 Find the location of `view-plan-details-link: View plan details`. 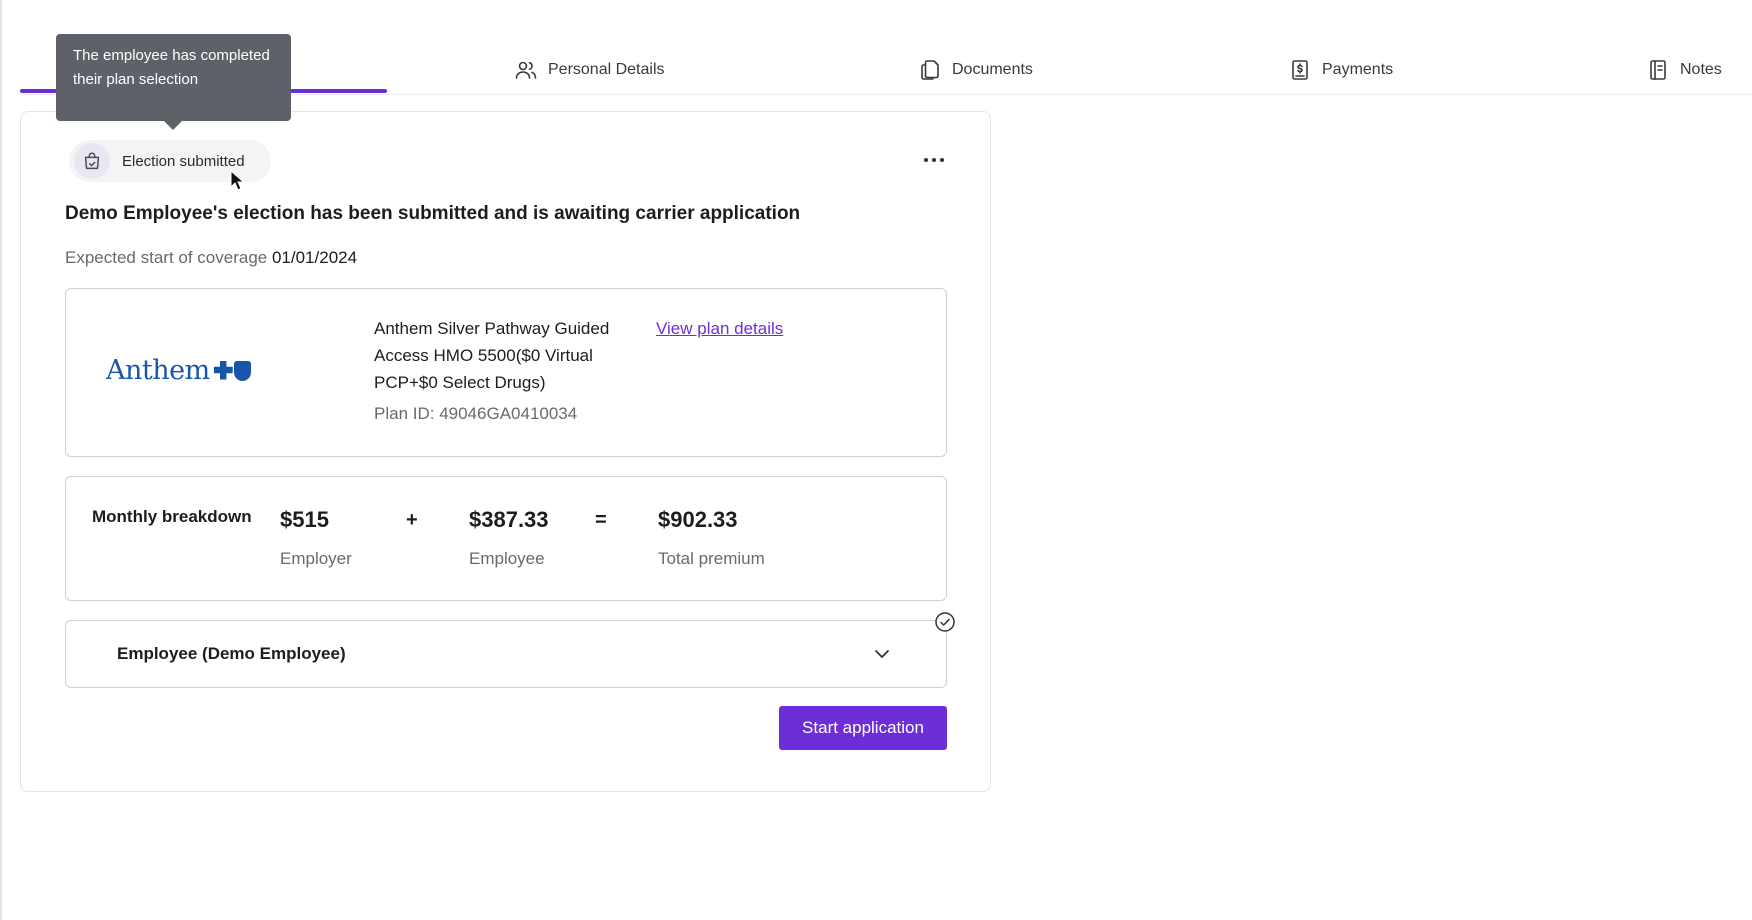

view-plan-details-link: View plan details is located at coordinates (719, 328).